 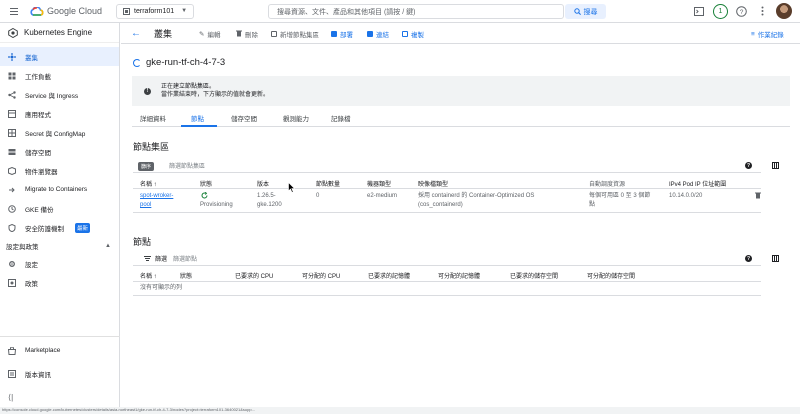 What do you see at coordinates (31, 284) in the screenshot?
I see `sidebar-item-label: 政策` at bounding box center [31, 284].